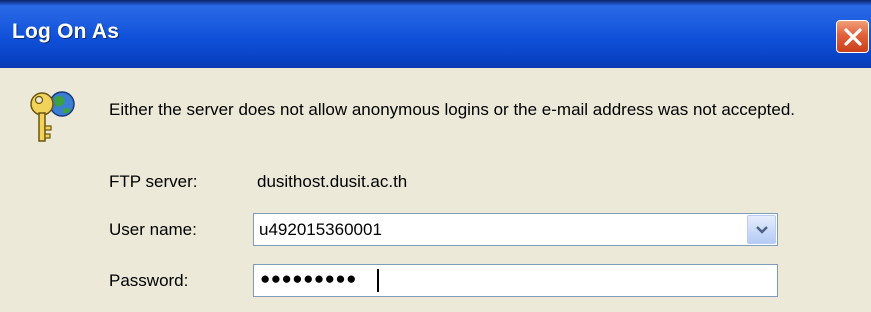 This screenshot has width=871, height=312. I want to click on chevron-down-icon, so click(762, 230).